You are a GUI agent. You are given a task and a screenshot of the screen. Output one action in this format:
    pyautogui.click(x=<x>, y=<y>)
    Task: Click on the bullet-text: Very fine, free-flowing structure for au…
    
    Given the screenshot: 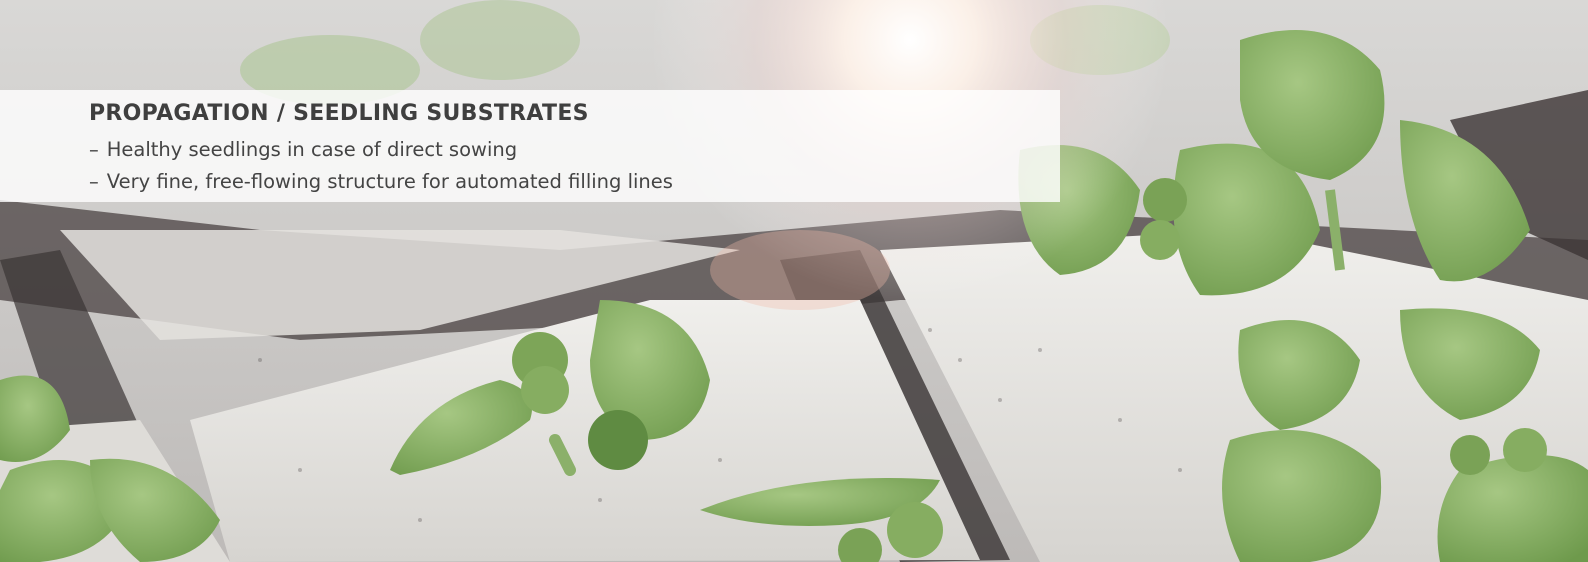 What is the action you would take?
    pyautogui.click(x=389, y=181)
    